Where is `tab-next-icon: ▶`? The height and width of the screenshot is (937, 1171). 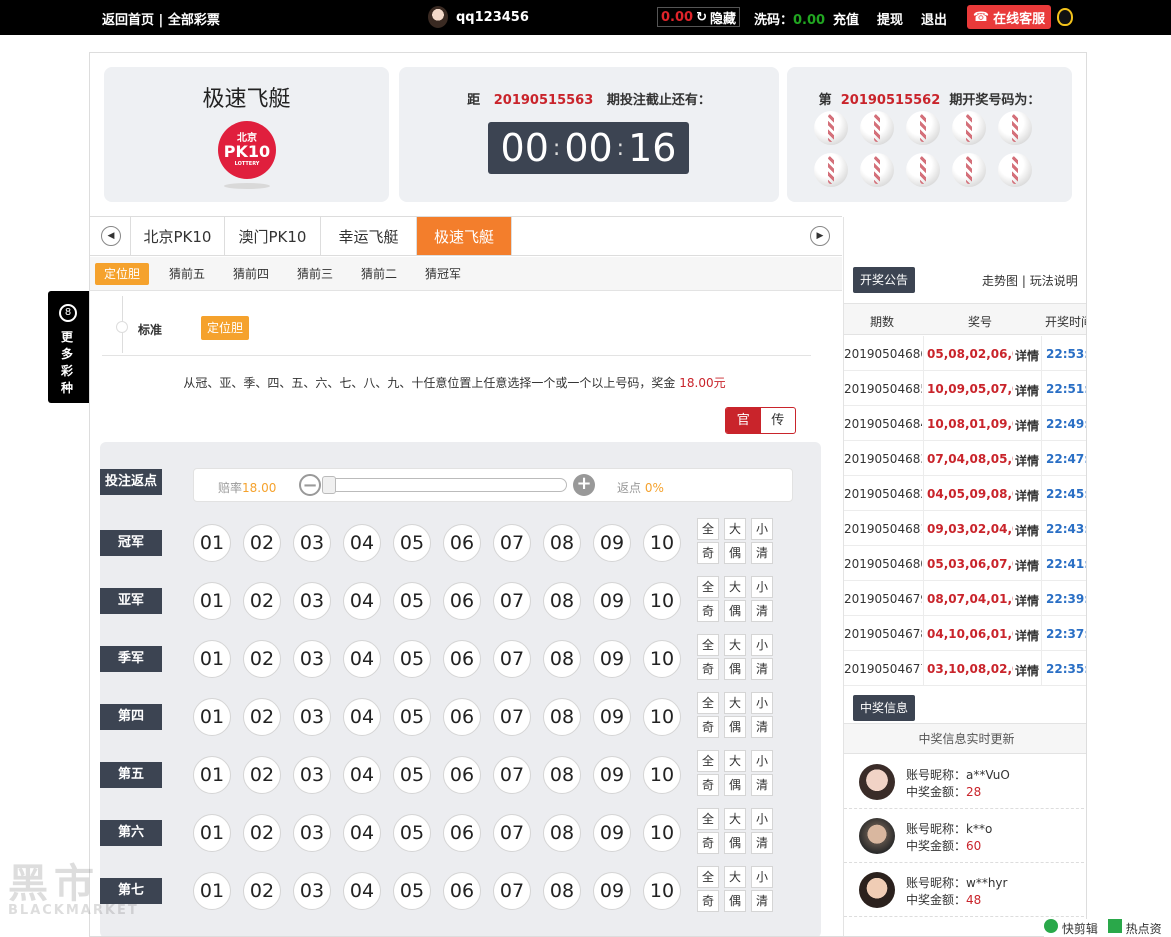 tab-next-icon: ▶ is located at coordinates (820, 236).